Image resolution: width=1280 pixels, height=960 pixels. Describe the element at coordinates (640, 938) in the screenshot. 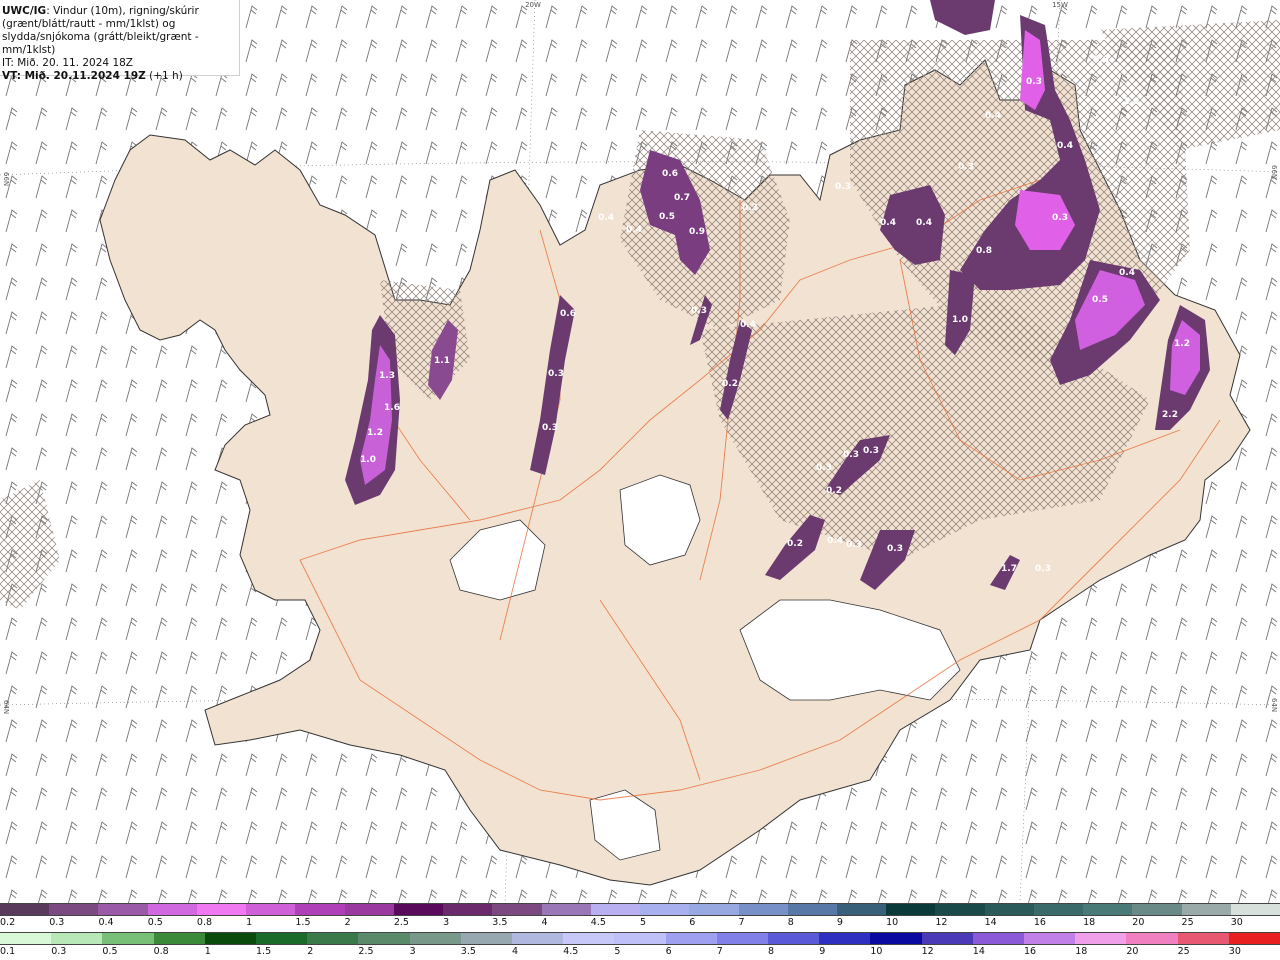

I see `legend-bar-rain` at that location.